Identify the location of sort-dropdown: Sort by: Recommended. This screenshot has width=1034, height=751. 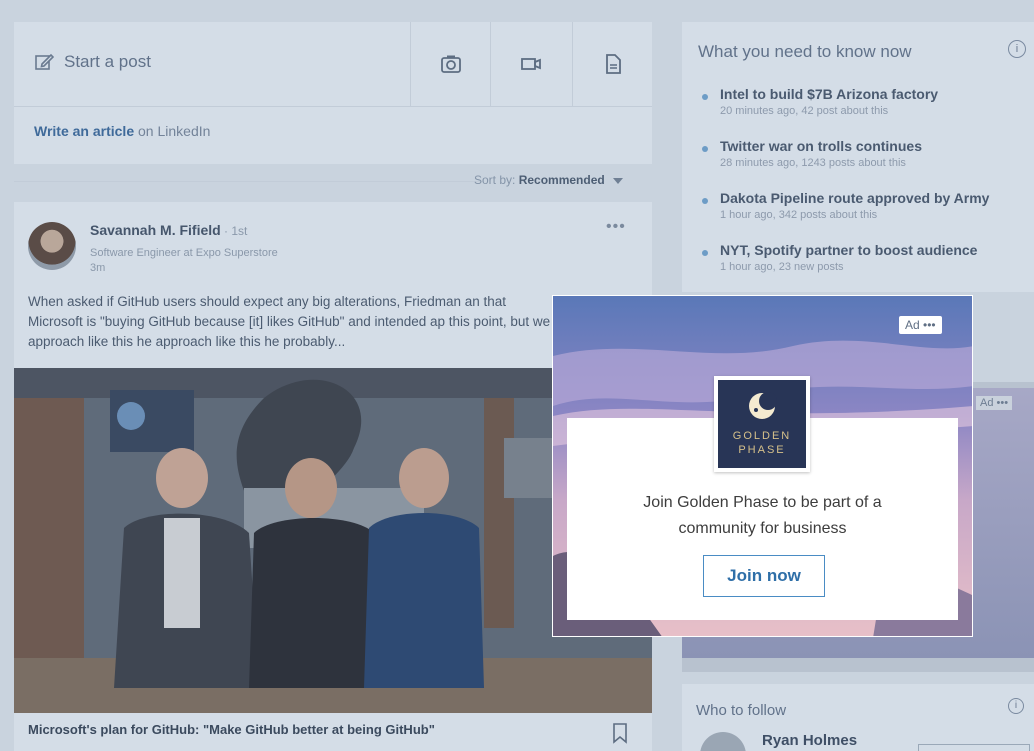
(548, 180).